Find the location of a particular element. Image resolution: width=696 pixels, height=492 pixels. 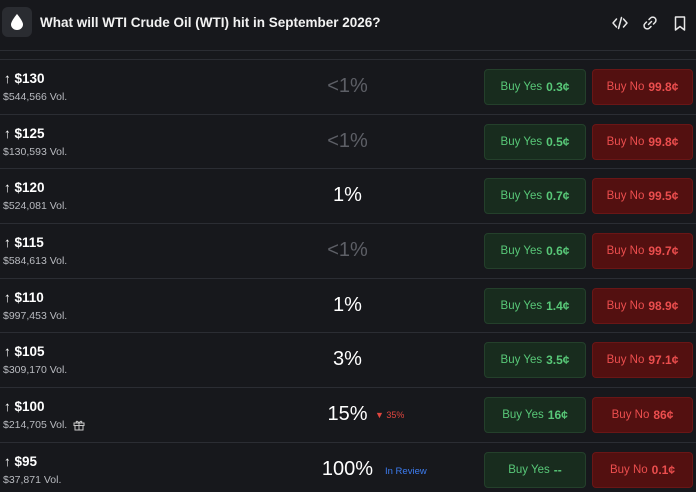

buy-yes-button: Buy Yes 3.5¢ is located at coordinates (535, 360).